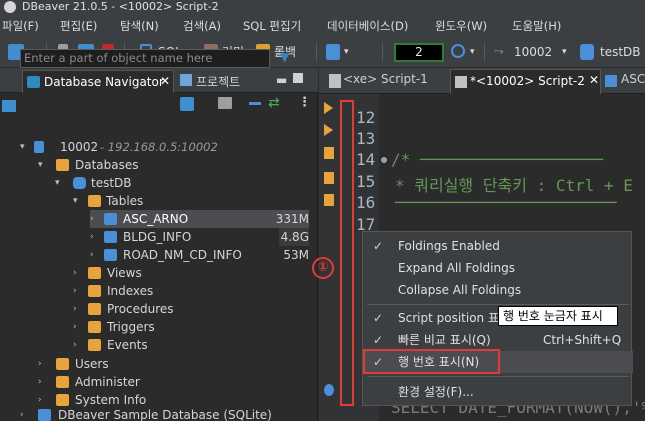 The width and height of the screenshot is (645, 421). What do you see at coordinates (633, 79) in the screenshot?
I see `tab-asc-arno: ASC_` at bounding box center [633, 79].